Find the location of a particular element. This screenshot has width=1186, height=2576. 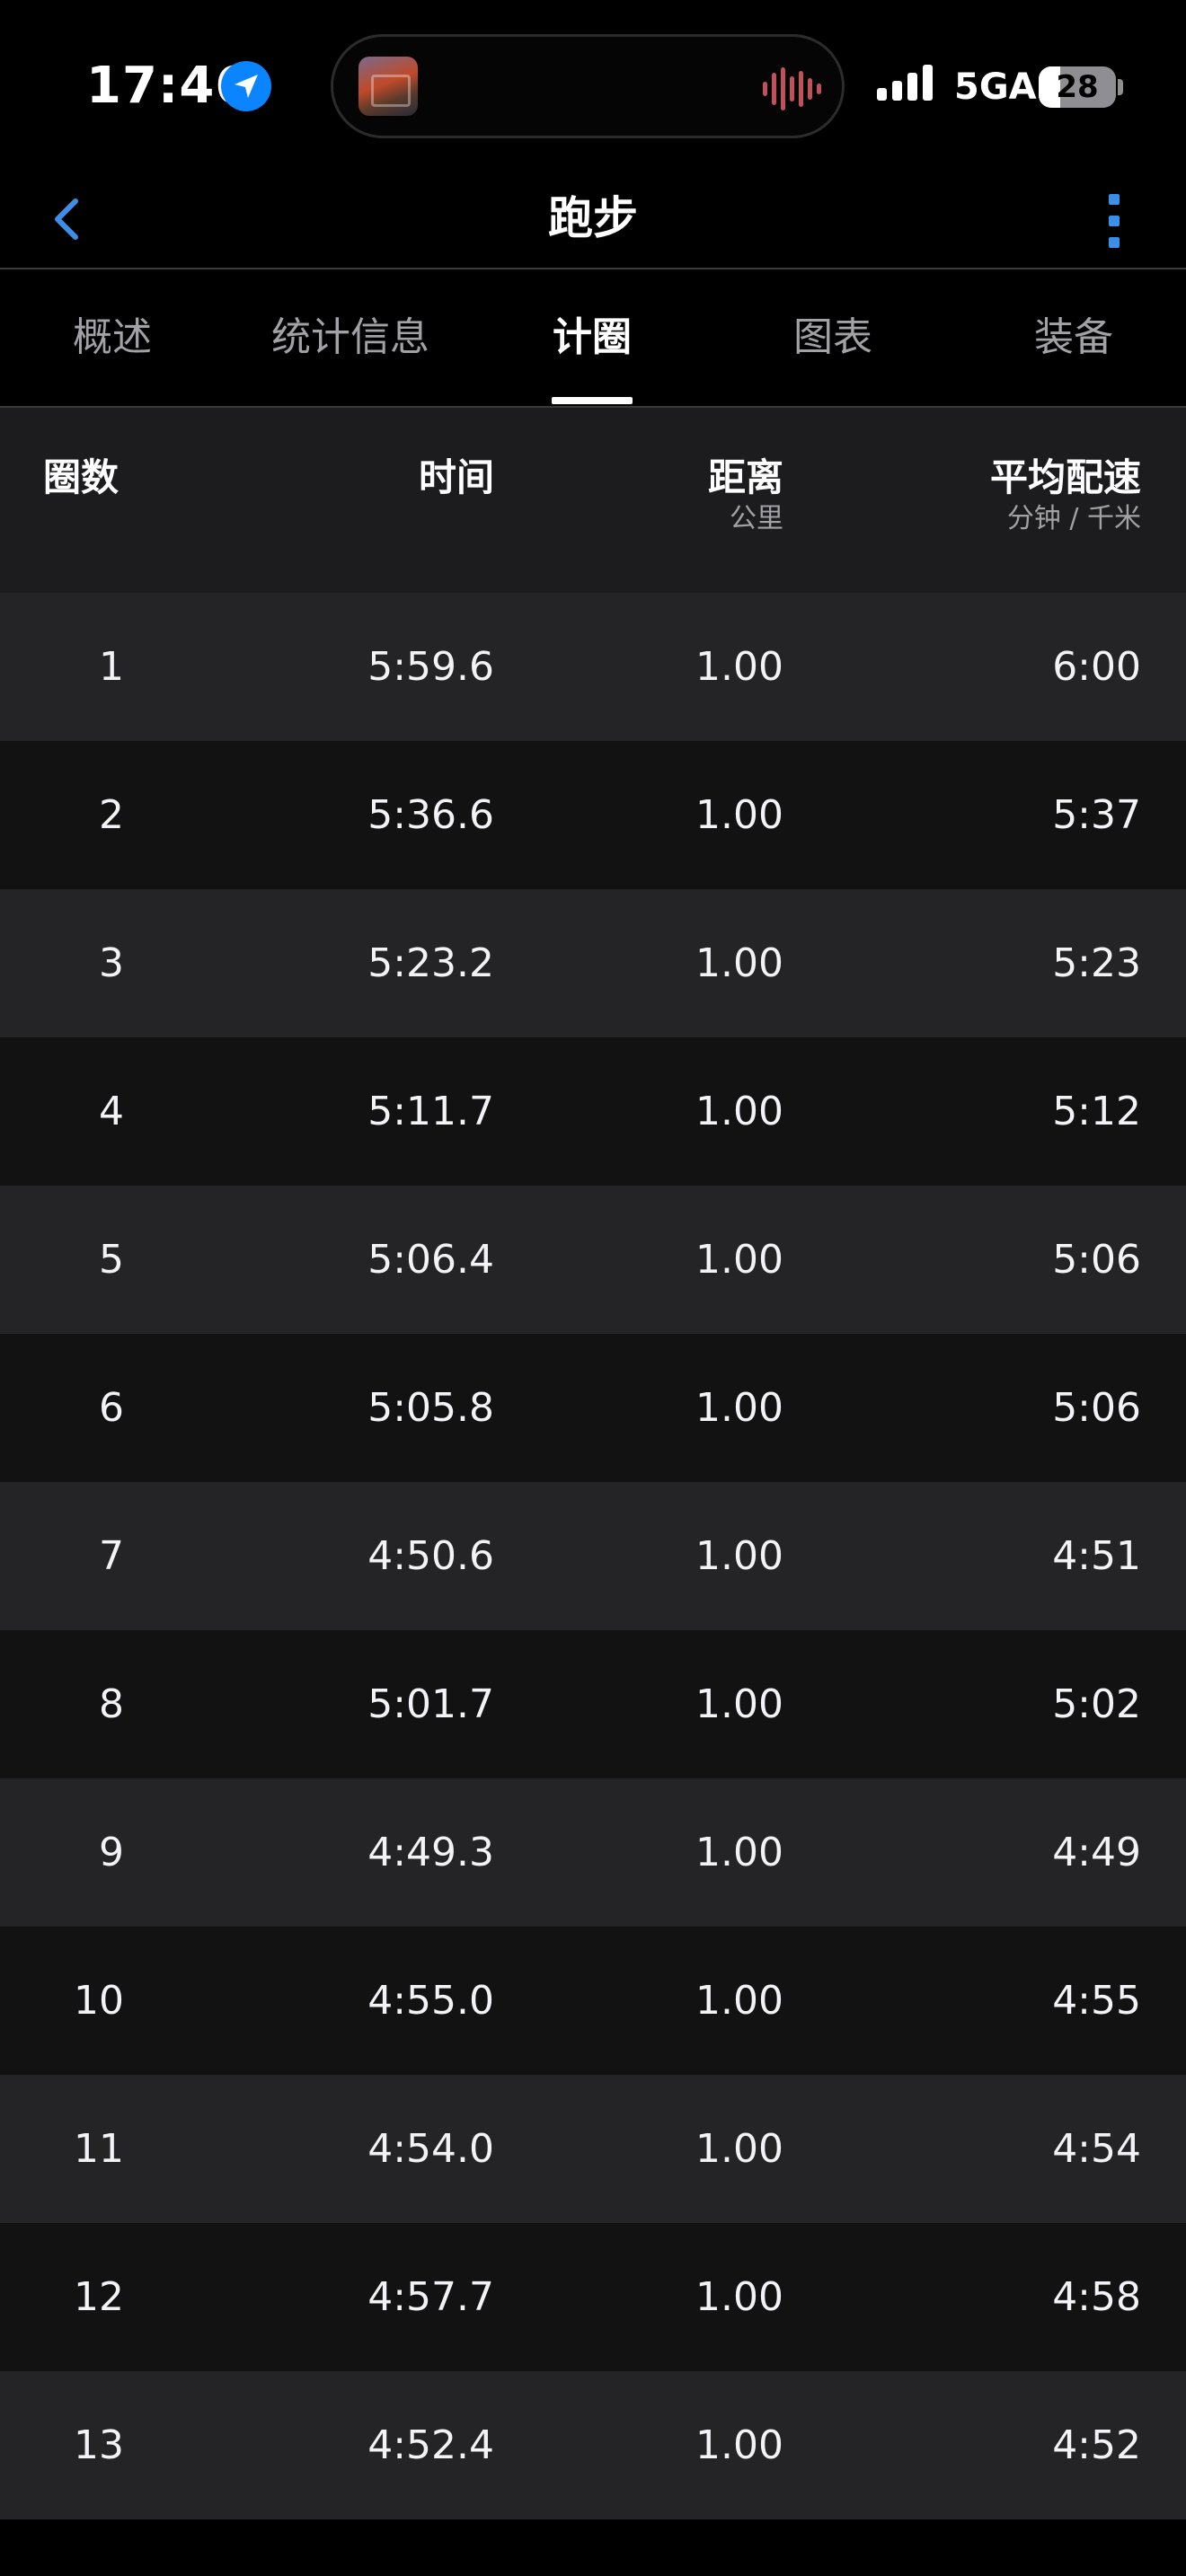

table-row: 7 4:50.6 1.00 4:51 is located at coordinates (593, 1556).